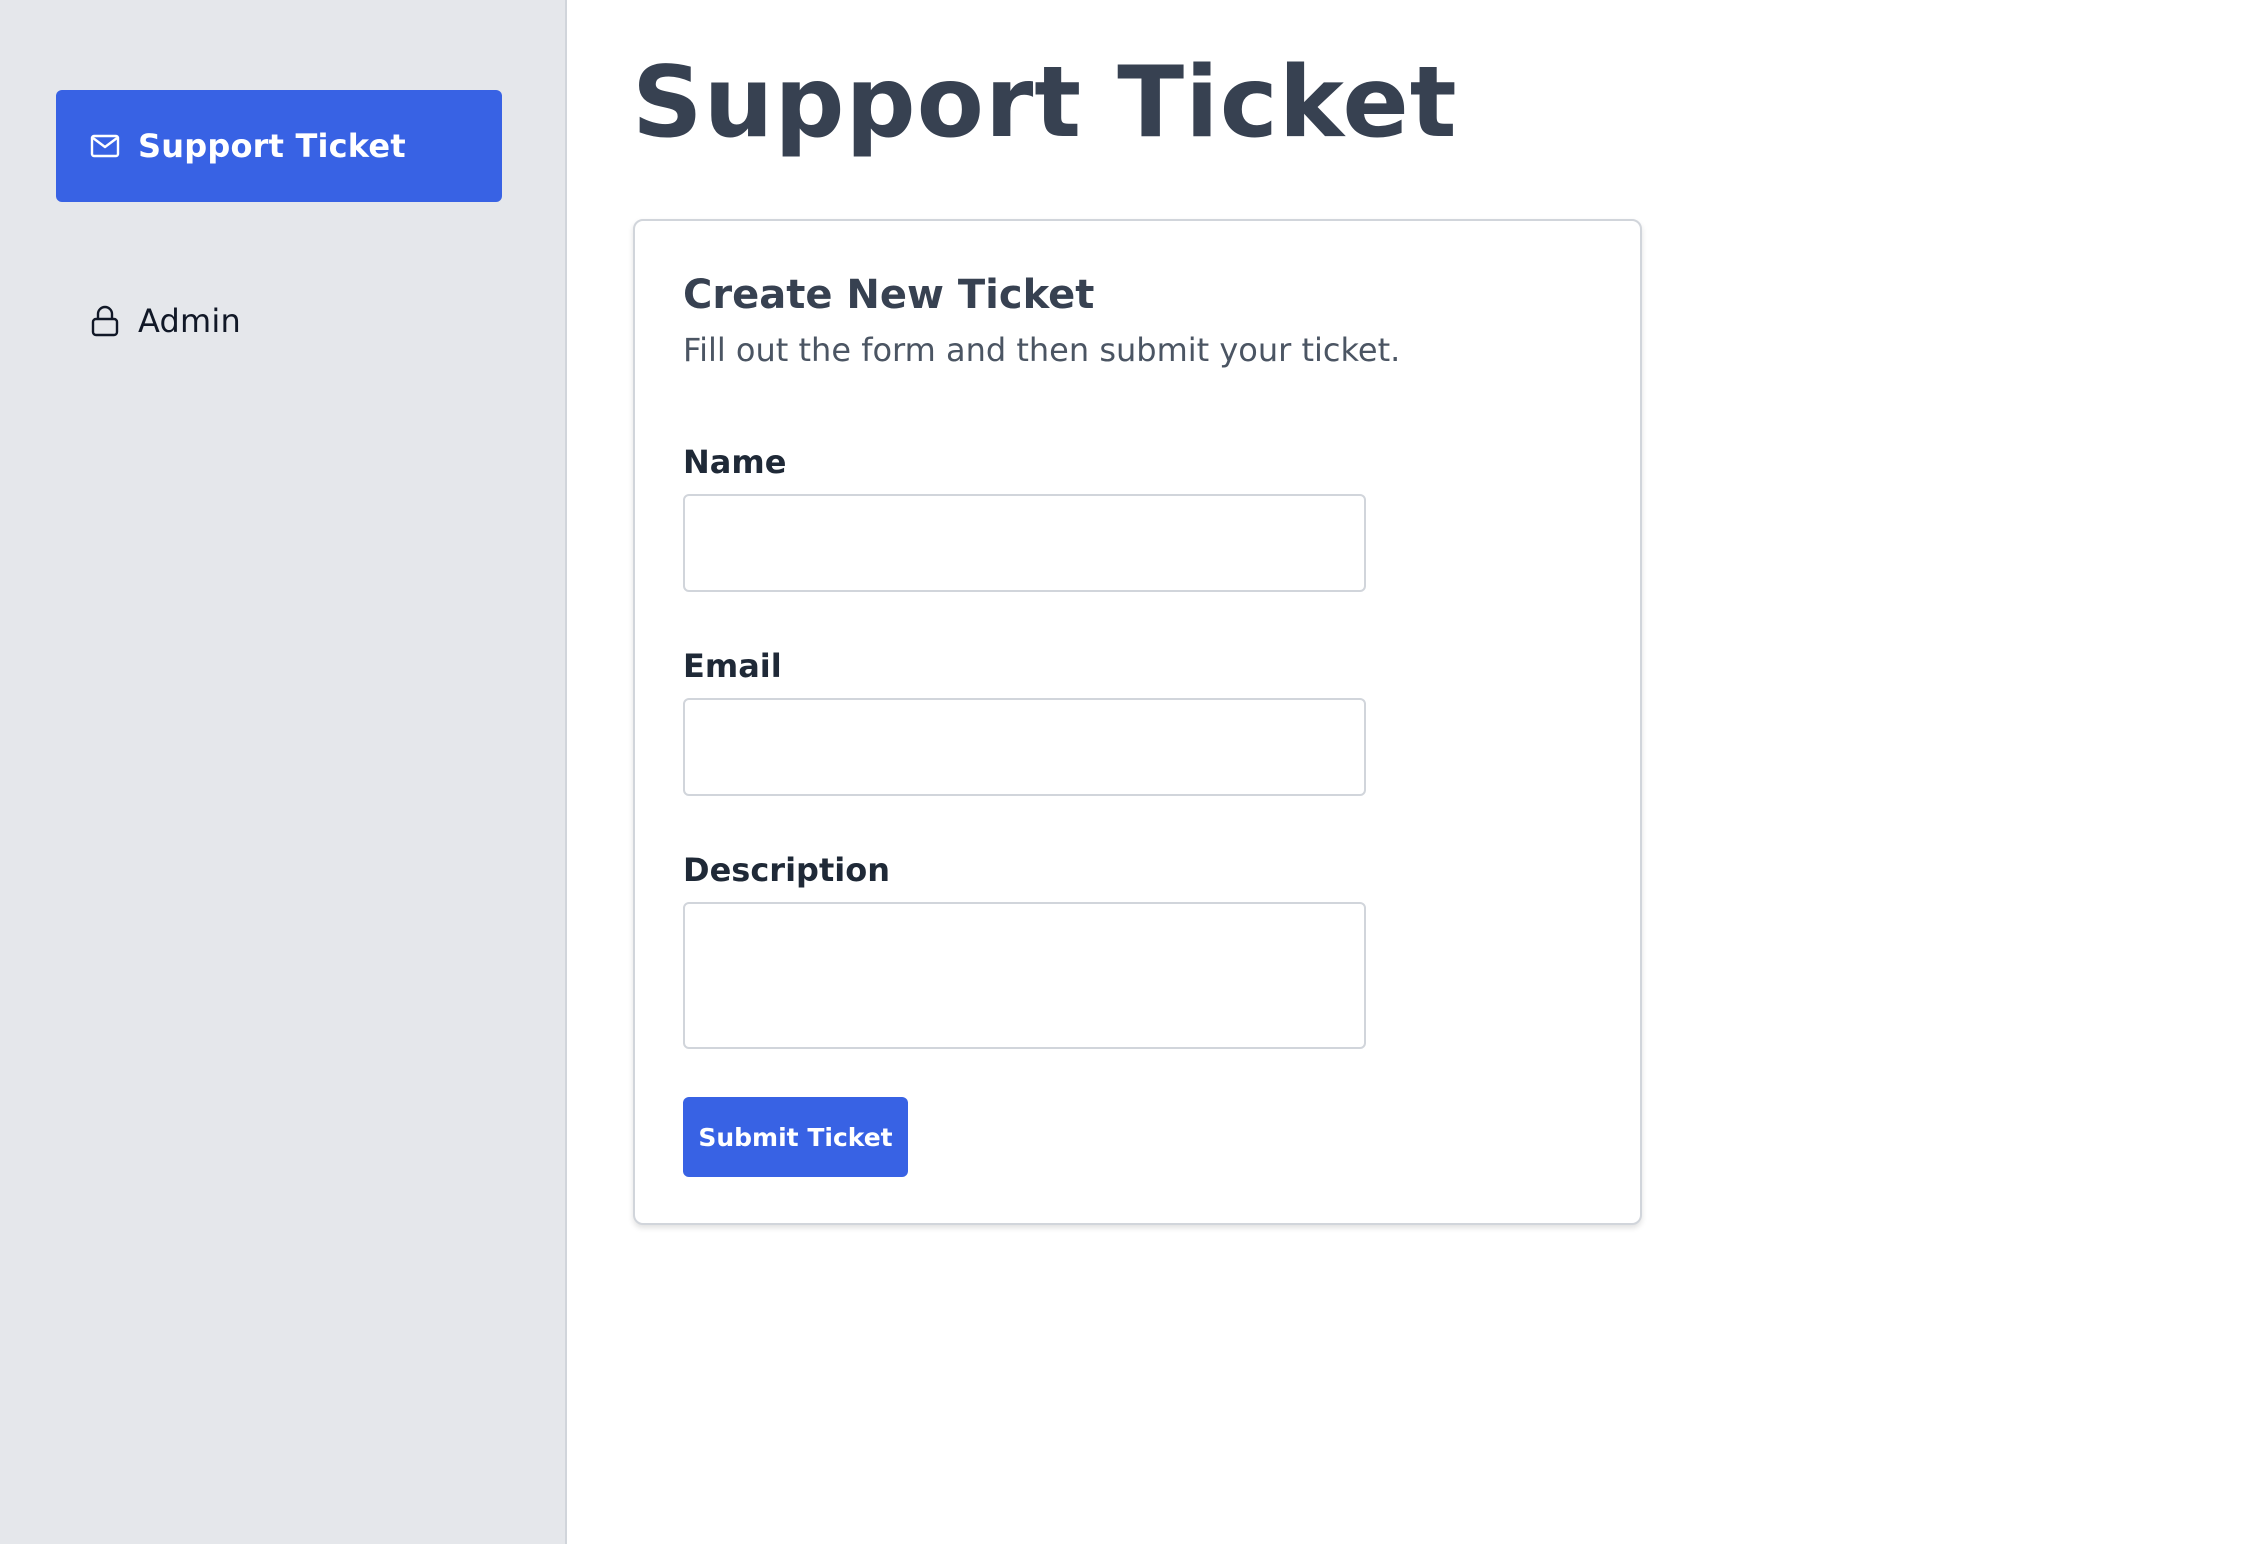 The height and width of the screenshot is (1544, 2264). I want to click on sidebar-item-support-ticket: Support Ticket, so click(279, 146).